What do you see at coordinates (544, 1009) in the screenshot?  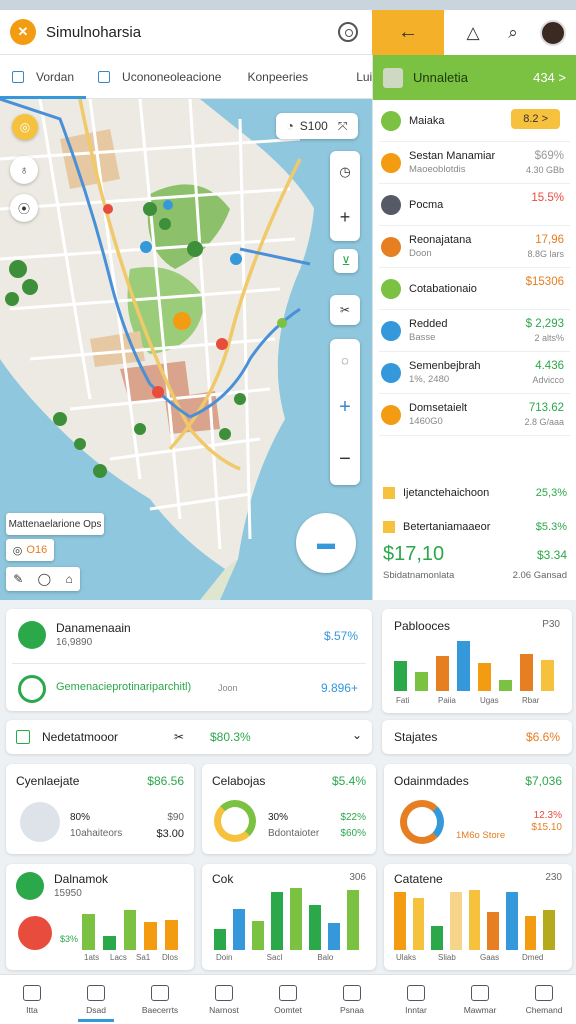 I see `nav-label: Chemand` at bounding box center [544, 1009].